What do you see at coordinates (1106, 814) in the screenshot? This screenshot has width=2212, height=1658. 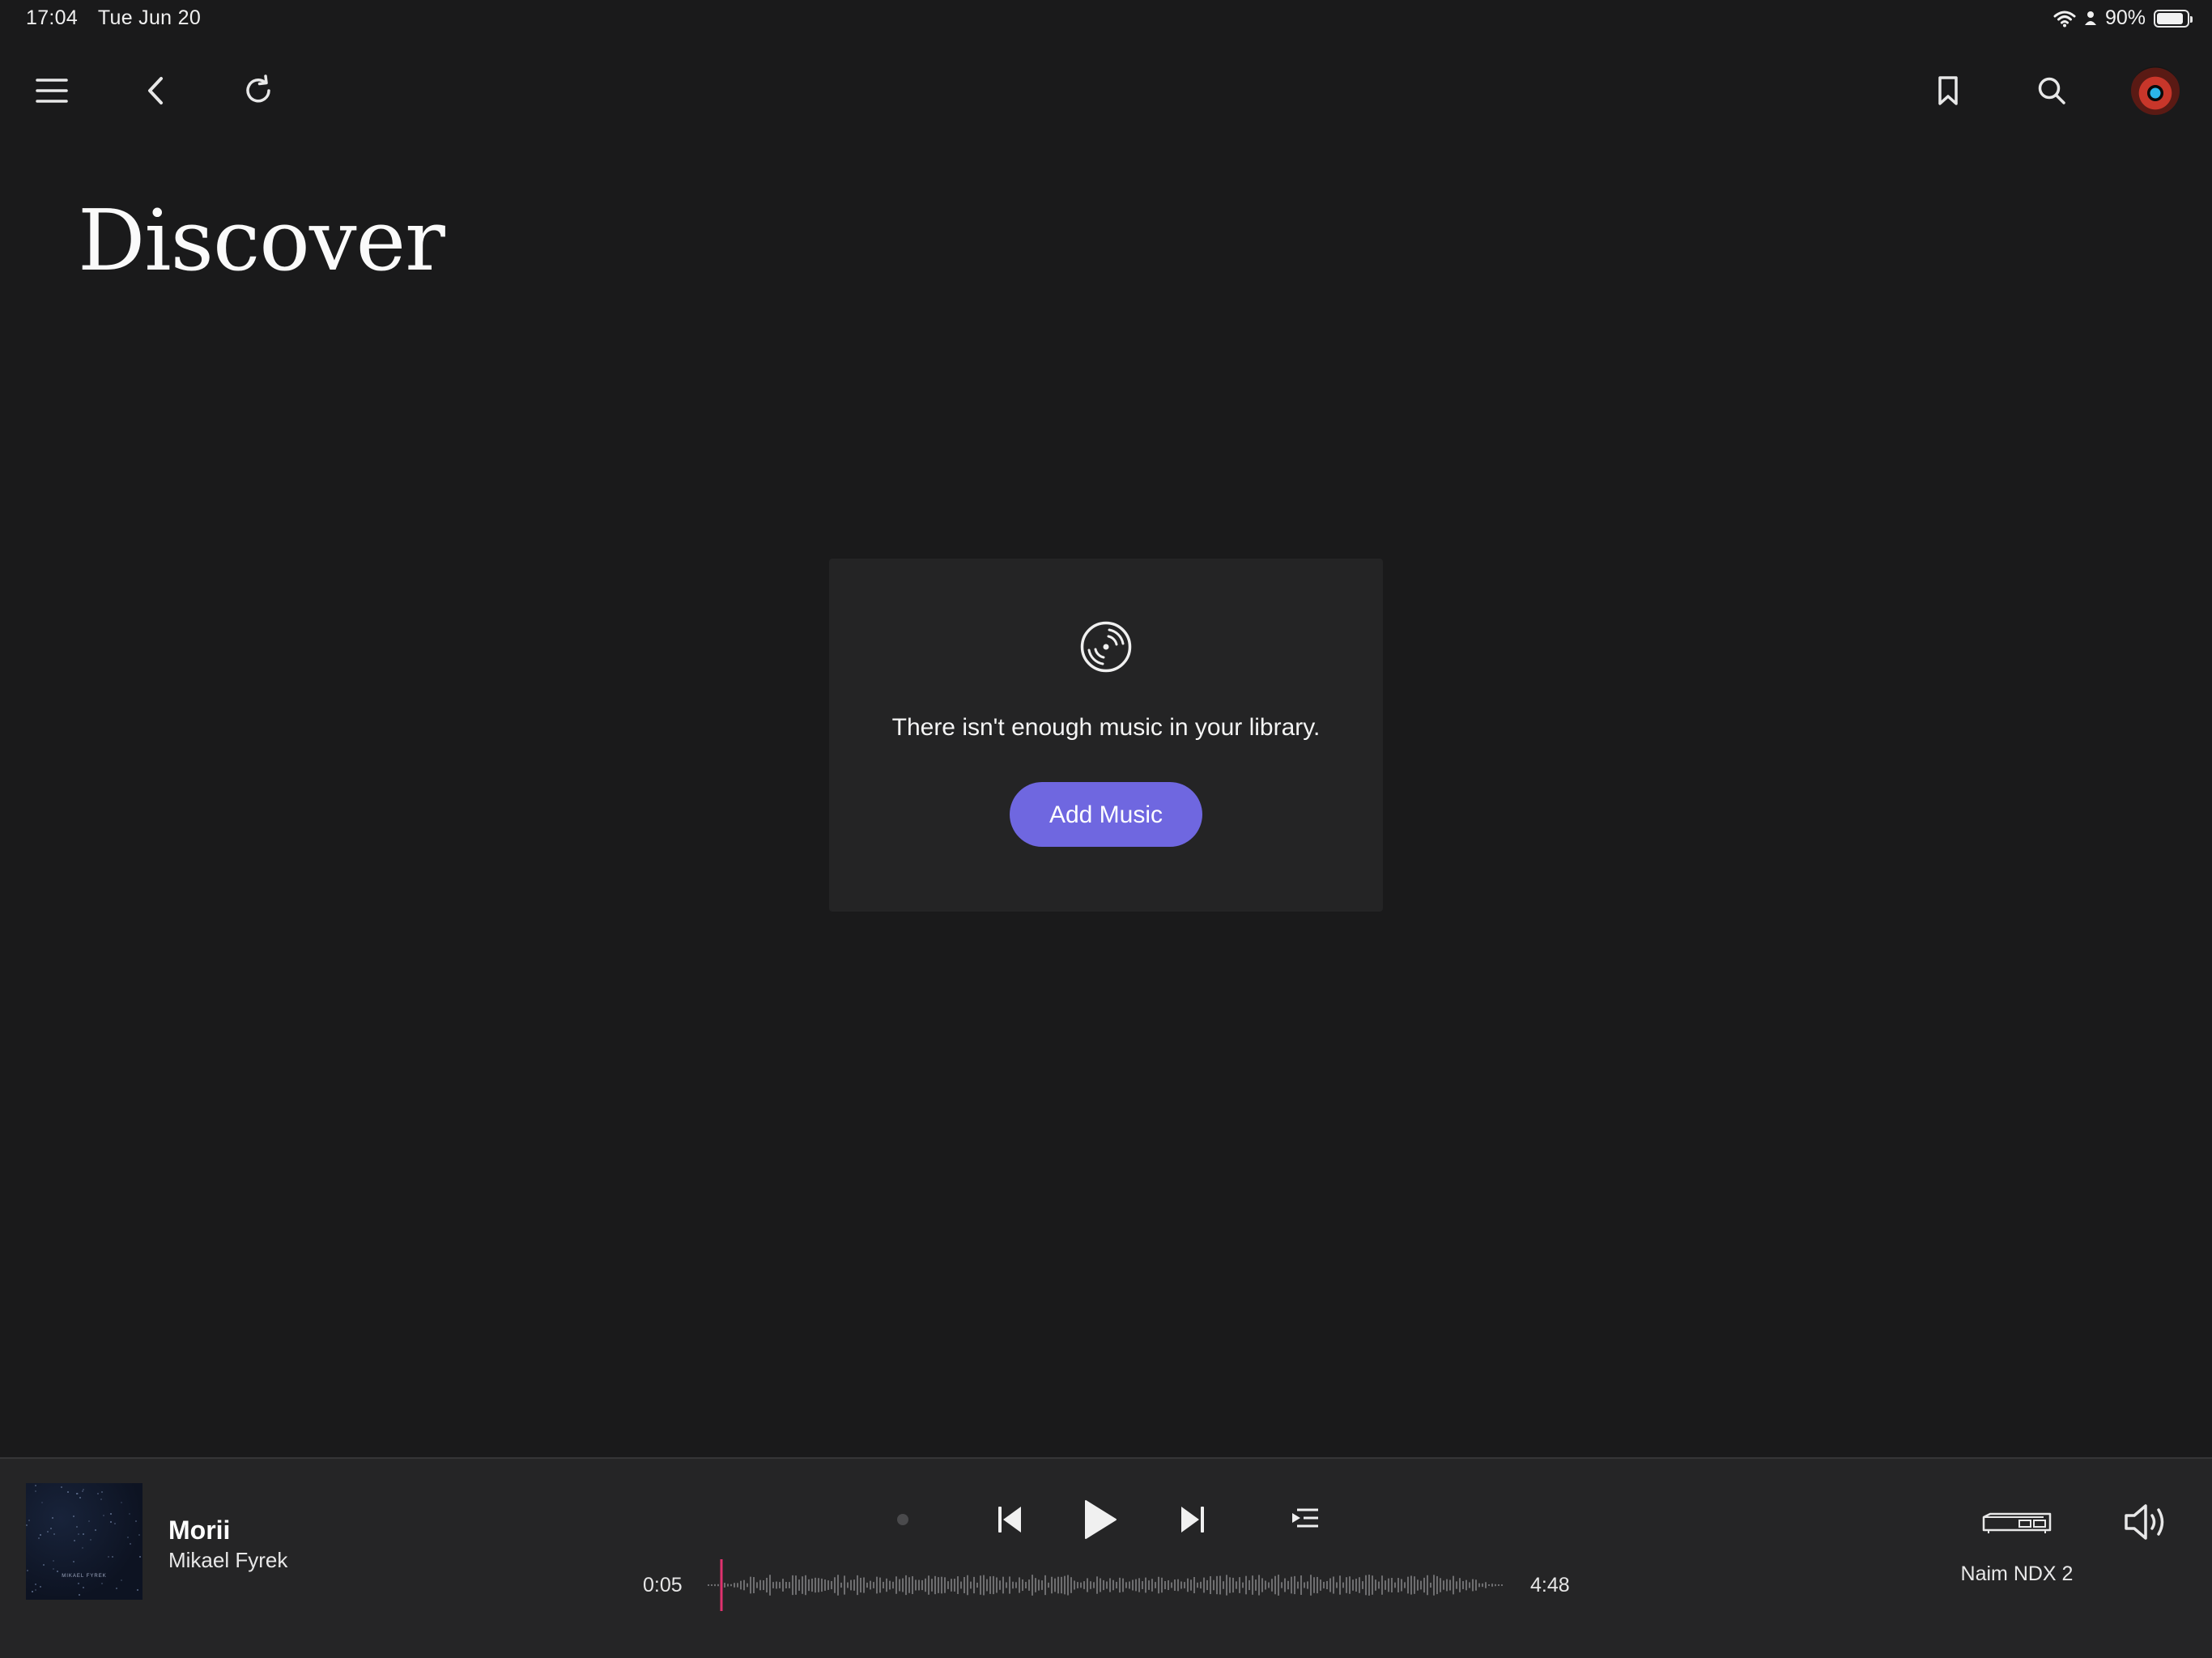 I see `add-music-button: Add Music` at bounding box center [1106, 814].